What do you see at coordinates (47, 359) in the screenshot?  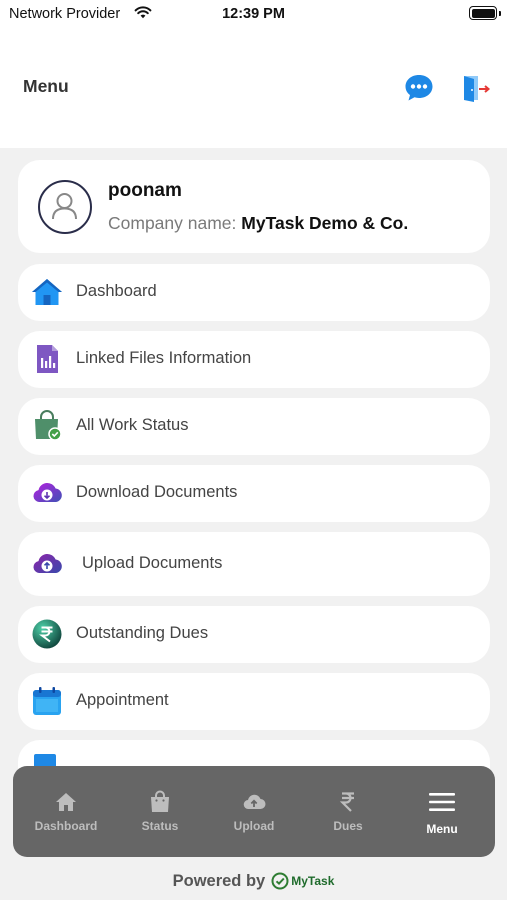 I see `file-chart-icon` at bounding box center [47, 359].